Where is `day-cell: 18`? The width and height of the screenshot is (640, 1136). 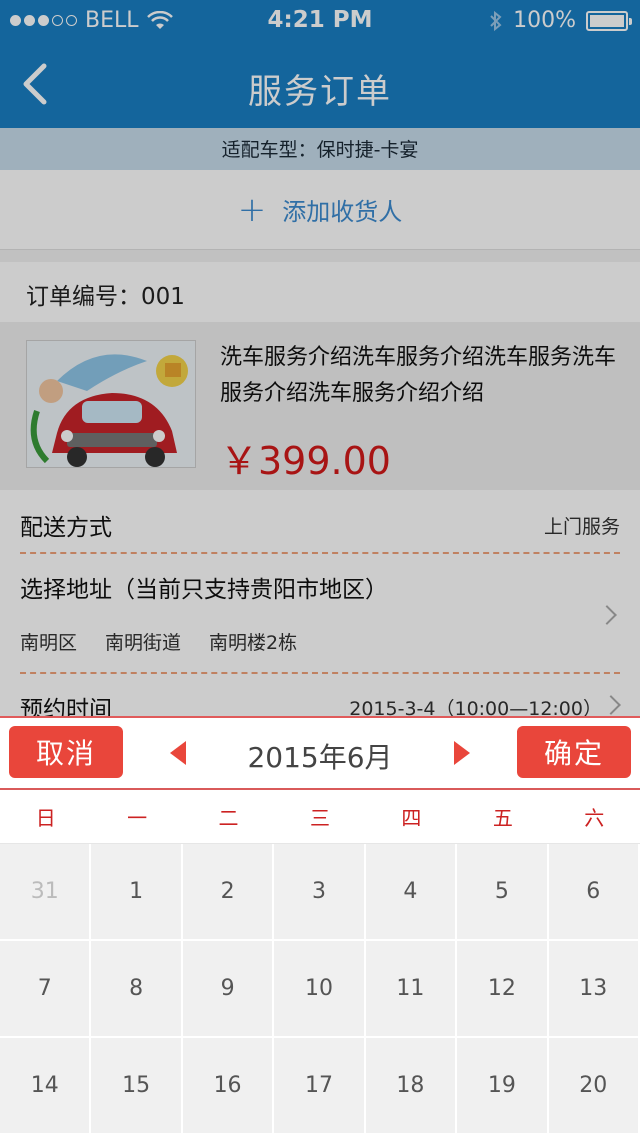
day-cell: 18 is located at coordinates (411, 1086).